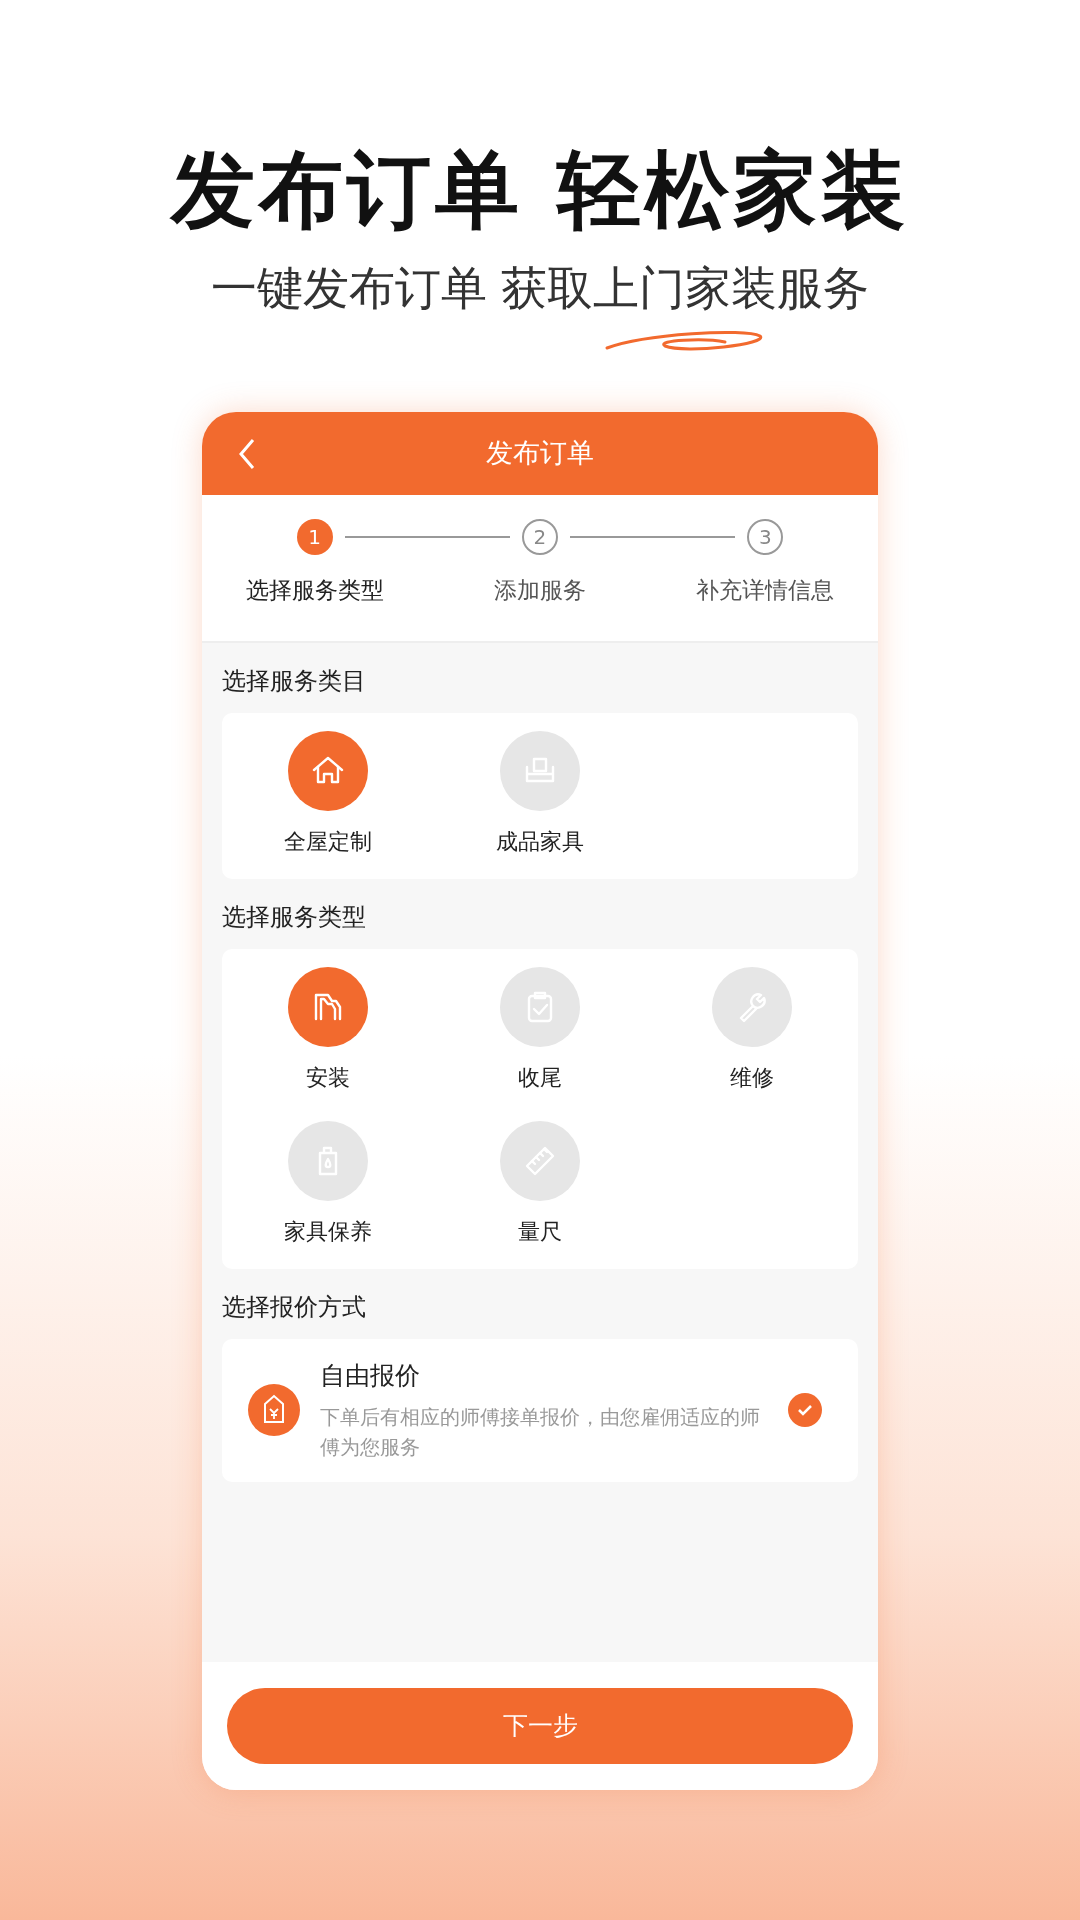  I want to click on service-label: 全屋定制, so click(328, 842).